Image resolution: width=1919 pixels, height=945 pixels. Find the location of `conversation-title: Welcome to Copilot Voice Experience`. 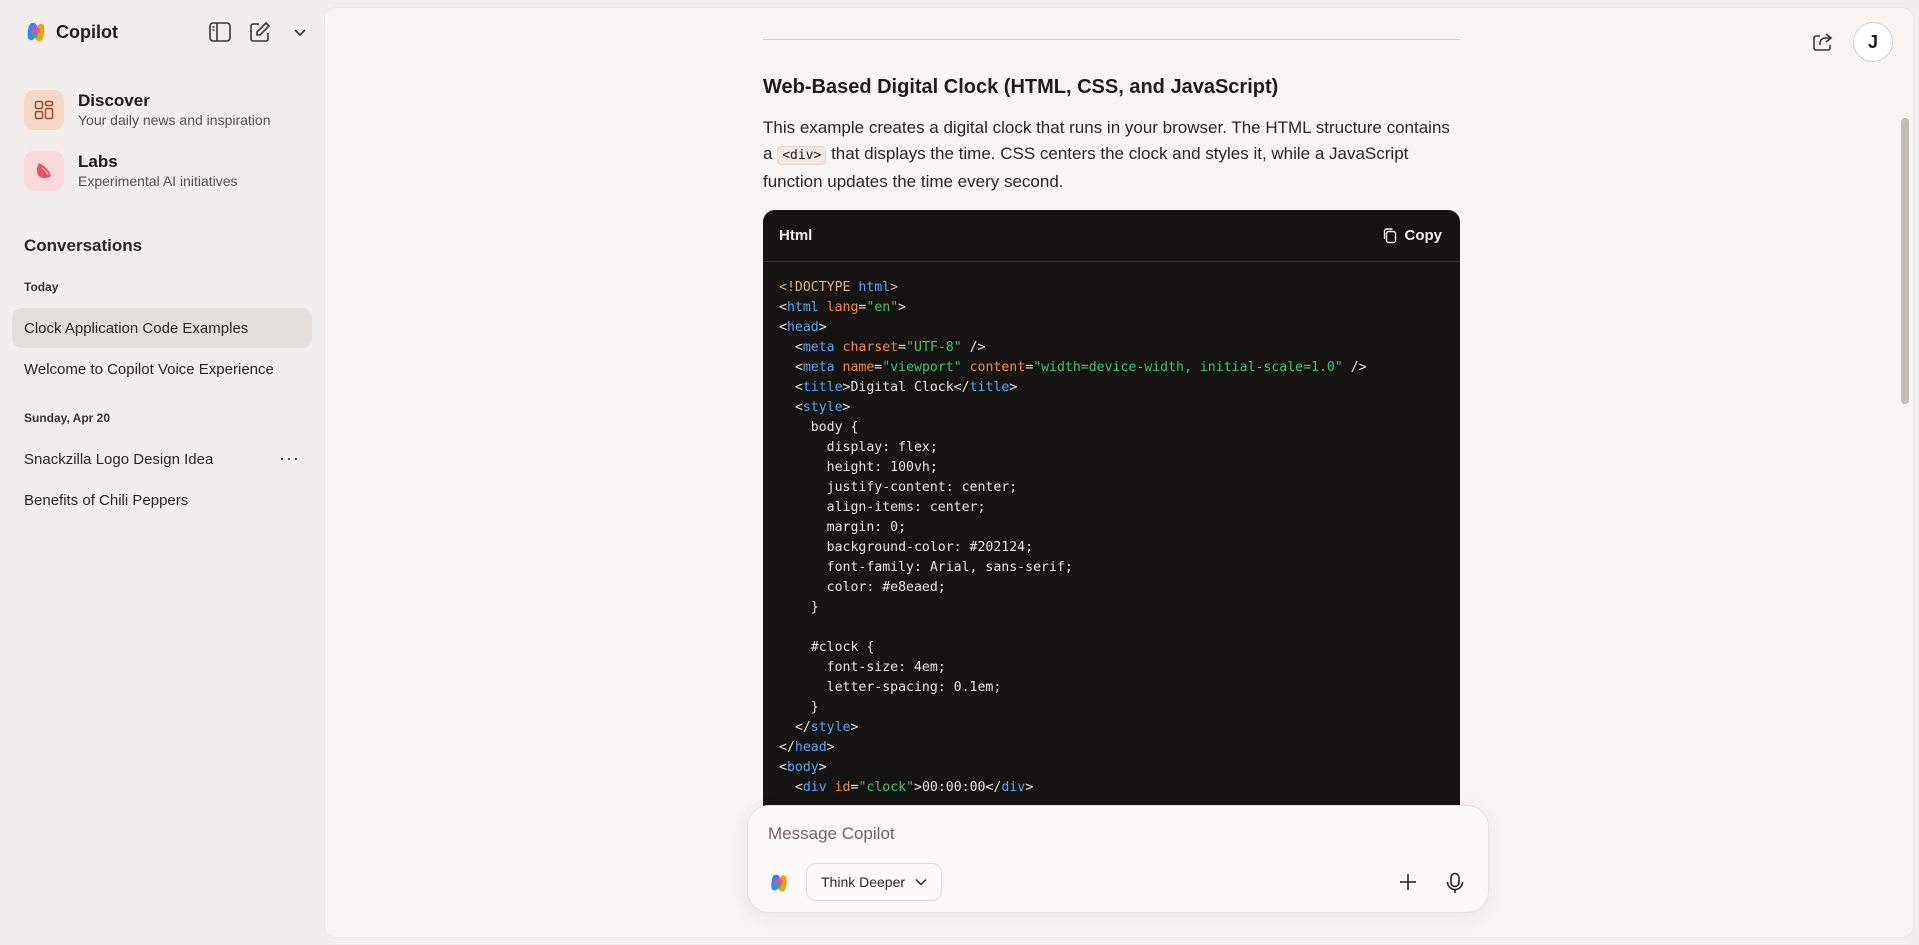

conversation-title: Welcome to Copilot Voice Experience is located at coordinates (149, 369).